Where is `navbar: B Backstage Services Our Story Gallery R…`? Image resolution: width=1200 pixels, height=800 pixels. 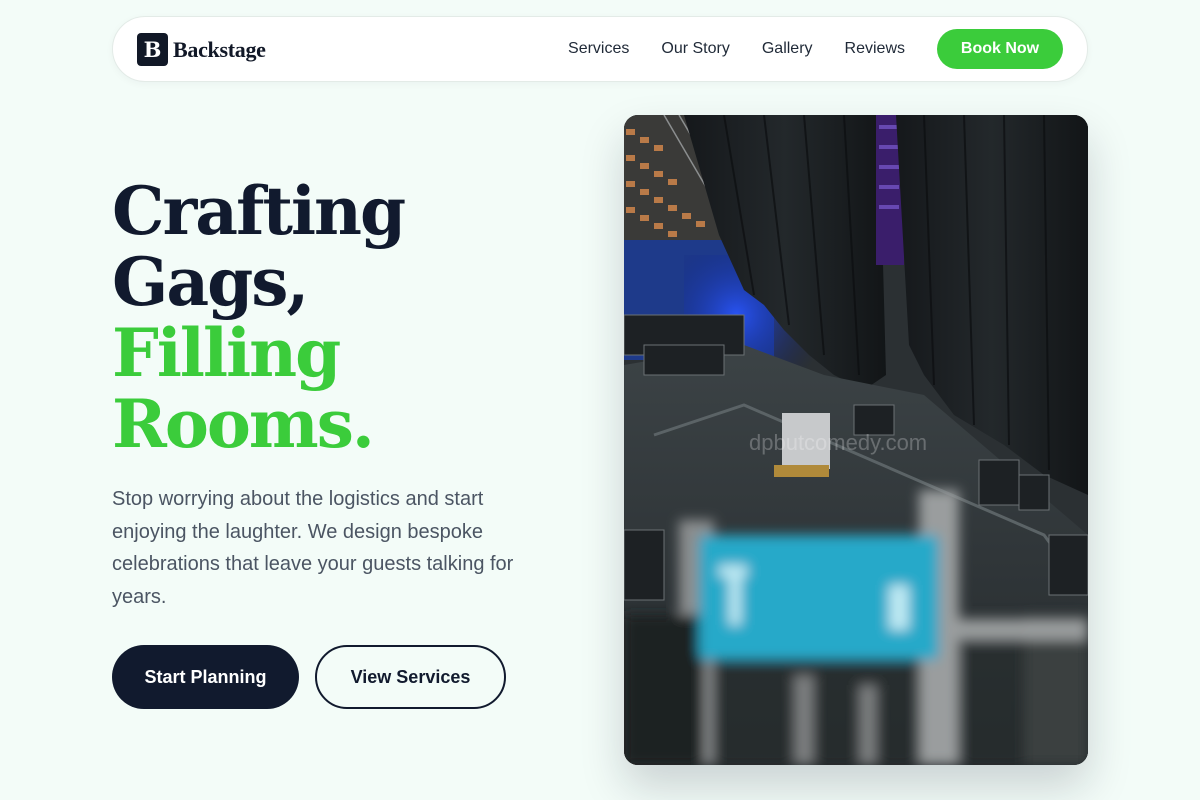 navbar: B Backstage Services Our Story Gallery R… is located at coordinates (600, 49).